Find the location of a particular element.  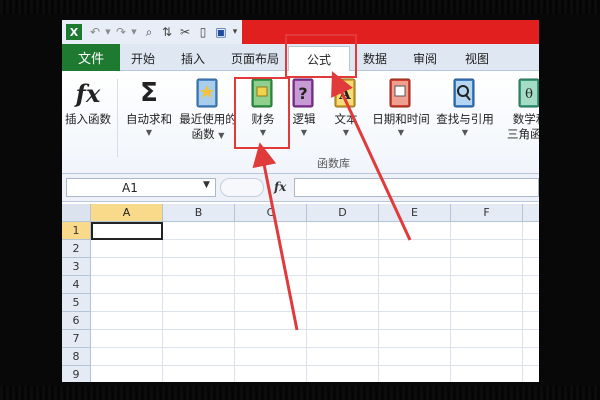

datetime-button: 日期和时间 ▼ is located at coordinates (401, 108).